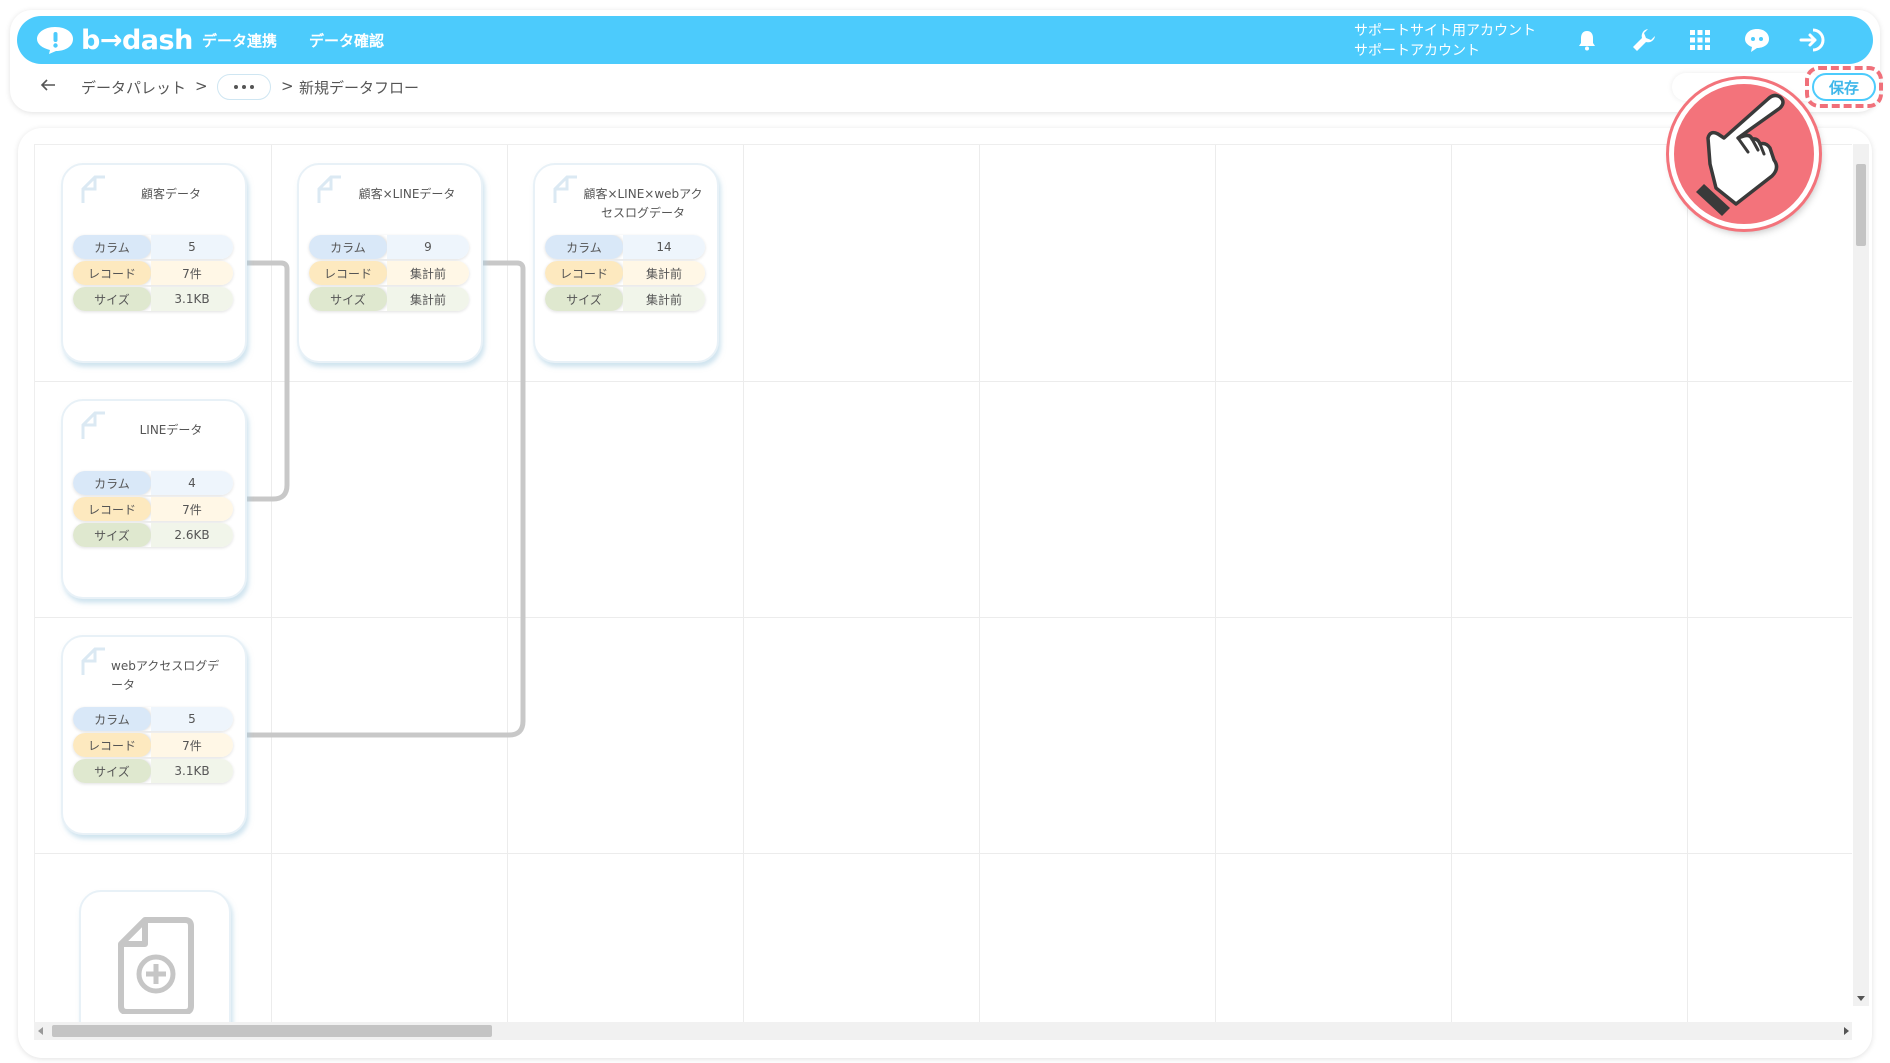 This screenshot has height=1063, width=1890. What do you see at coordinates (1813, 40) in the screenshot?
I see `logout-icon` at bounding box center [1813, 40].